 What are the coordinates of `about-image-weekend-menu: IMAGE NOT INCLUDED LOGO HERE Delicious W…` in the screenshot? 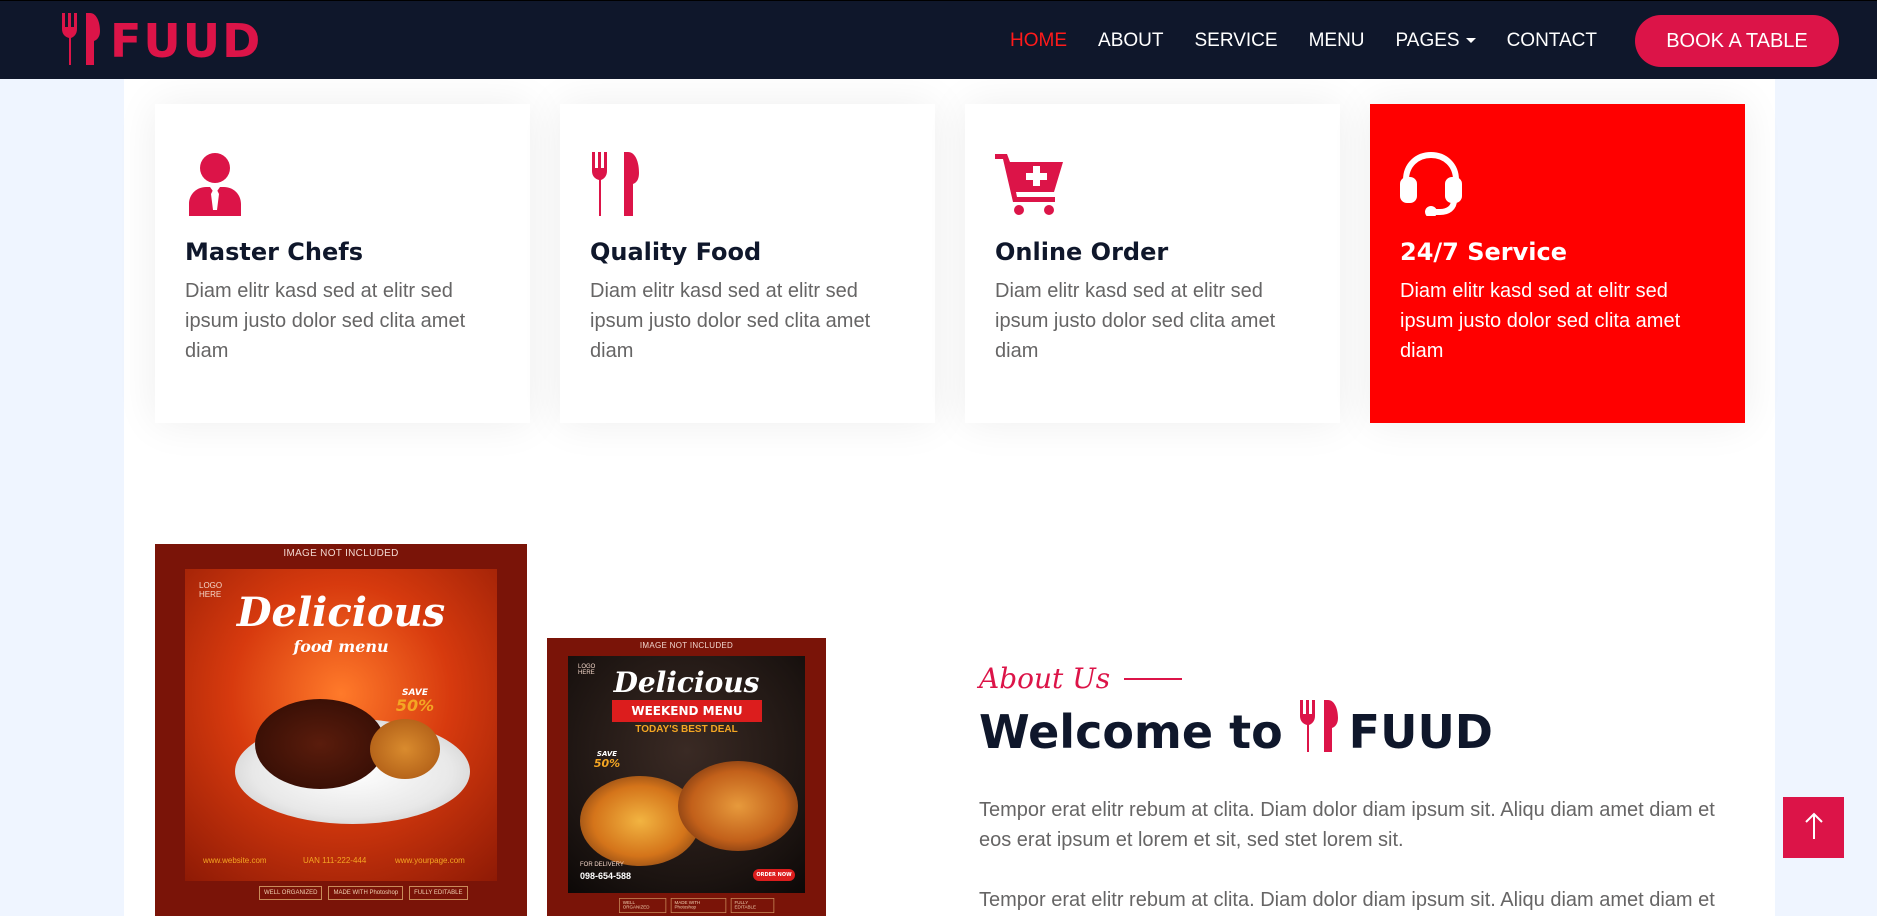 It's located at (686, 777).